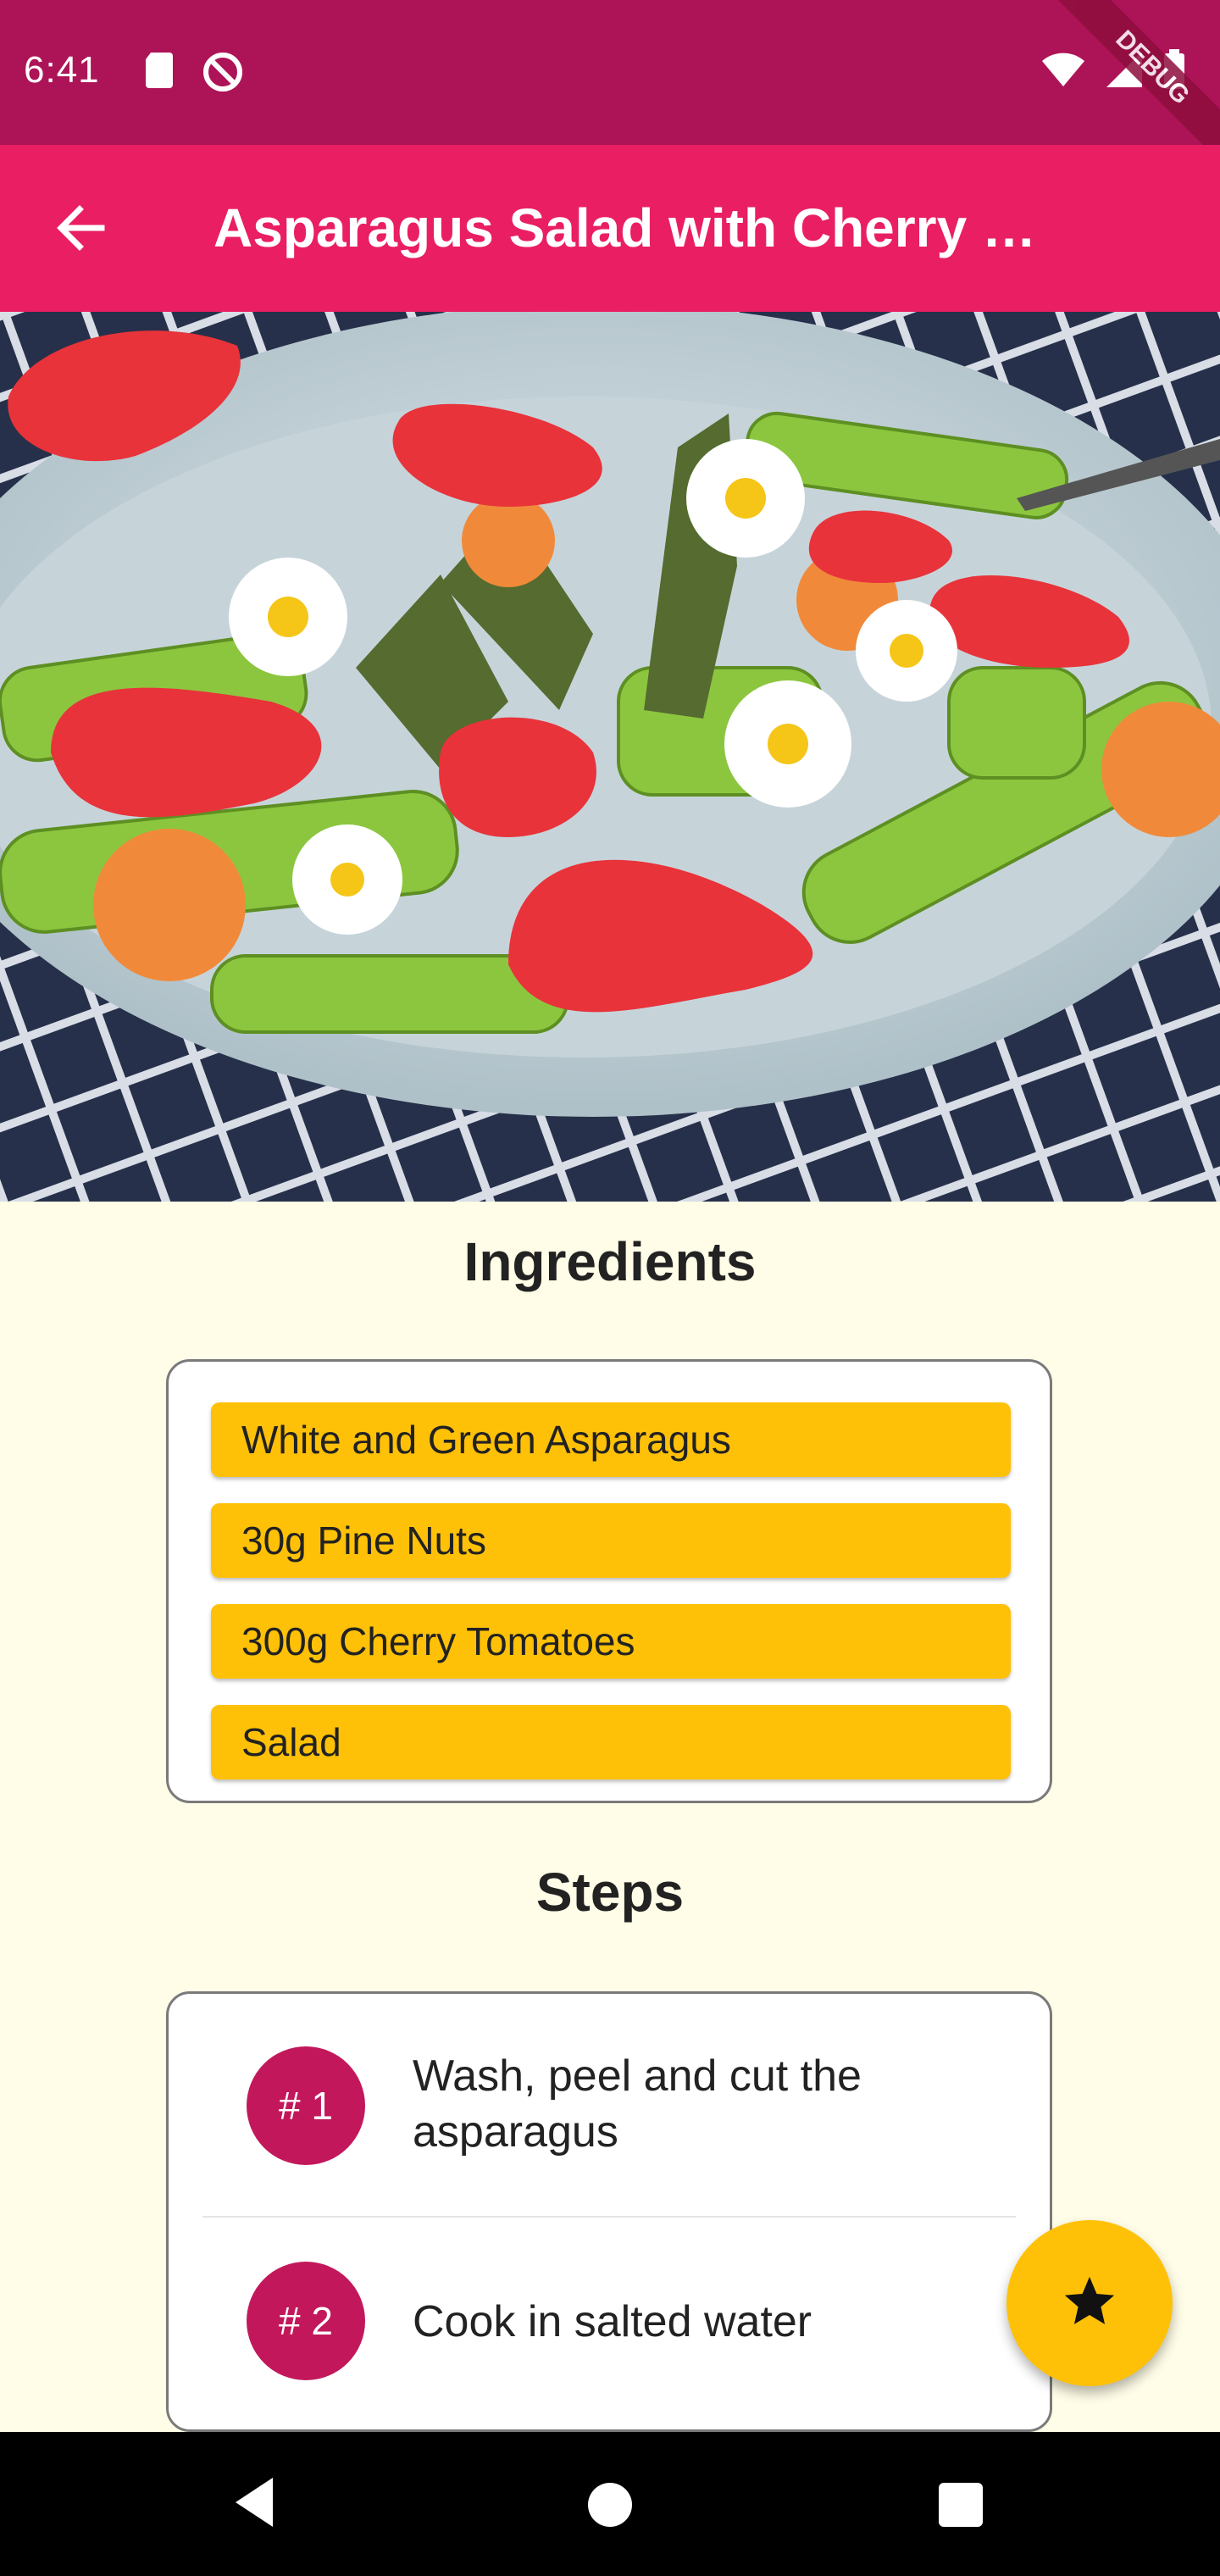  What do you see at coordinates (611, 1439) in the screenshot?
I see `ingredient-item: White and Green Asparagus` at bounding box center [611, 1439].